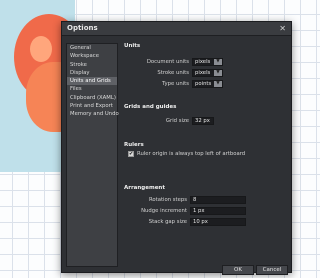  What do you see at coordinates (272, 270) in the screenshot?
I see `cancel-button: Cancel` at bounding box center [272, 270].